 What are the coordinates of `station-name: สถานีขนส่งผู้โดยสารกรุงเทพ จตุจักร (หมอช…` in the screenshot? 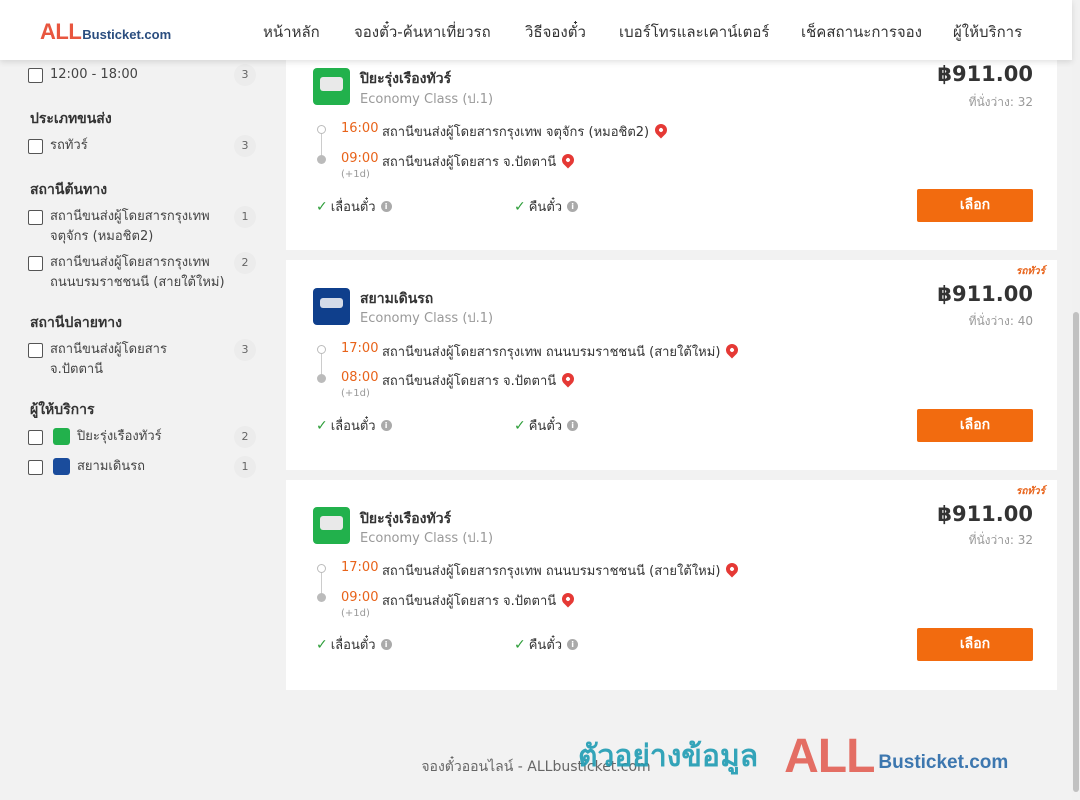 It's located at (516, 132).